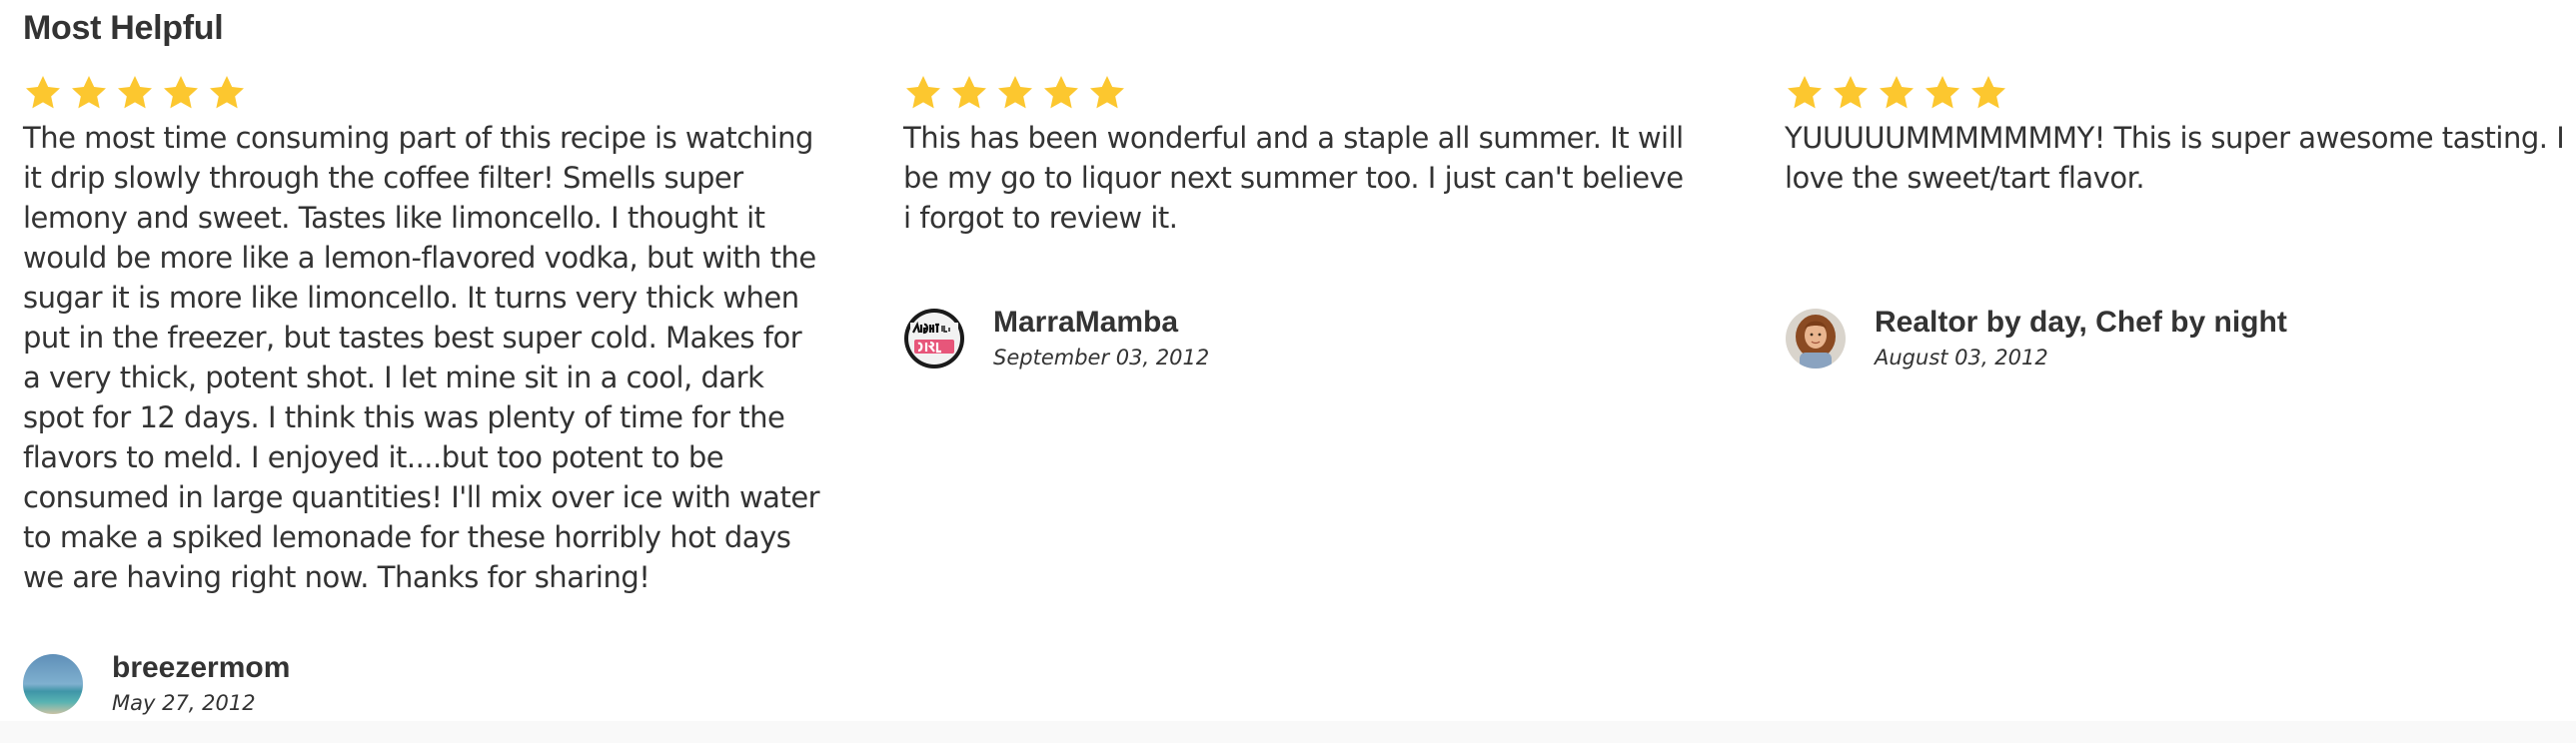 The height and width of the screenshot is (743, 2576). Describe the element at coordinates (1288, 732) in the screenshot. I see `section-divider` at that location.